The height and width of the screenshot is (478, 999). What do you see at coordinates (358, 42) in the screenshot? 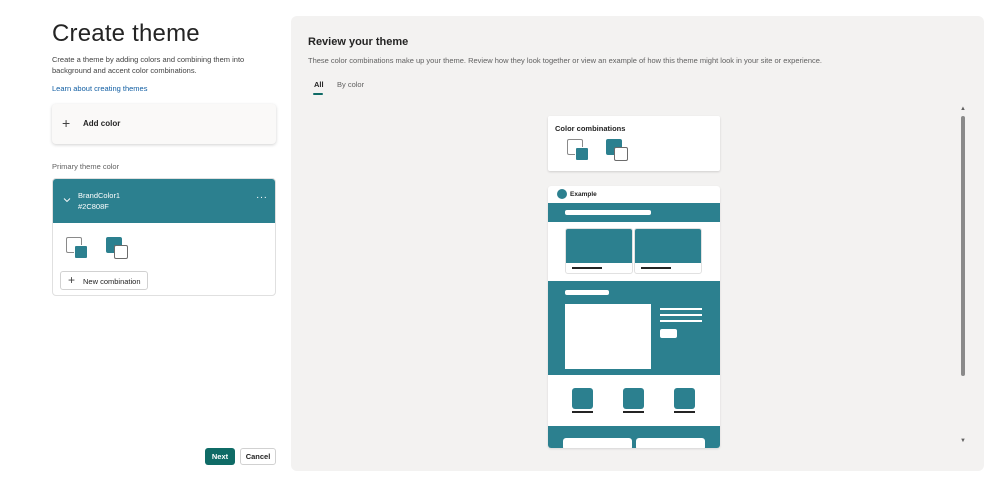
I see `review-title: Review your theme` at bounding box center [358, 42].